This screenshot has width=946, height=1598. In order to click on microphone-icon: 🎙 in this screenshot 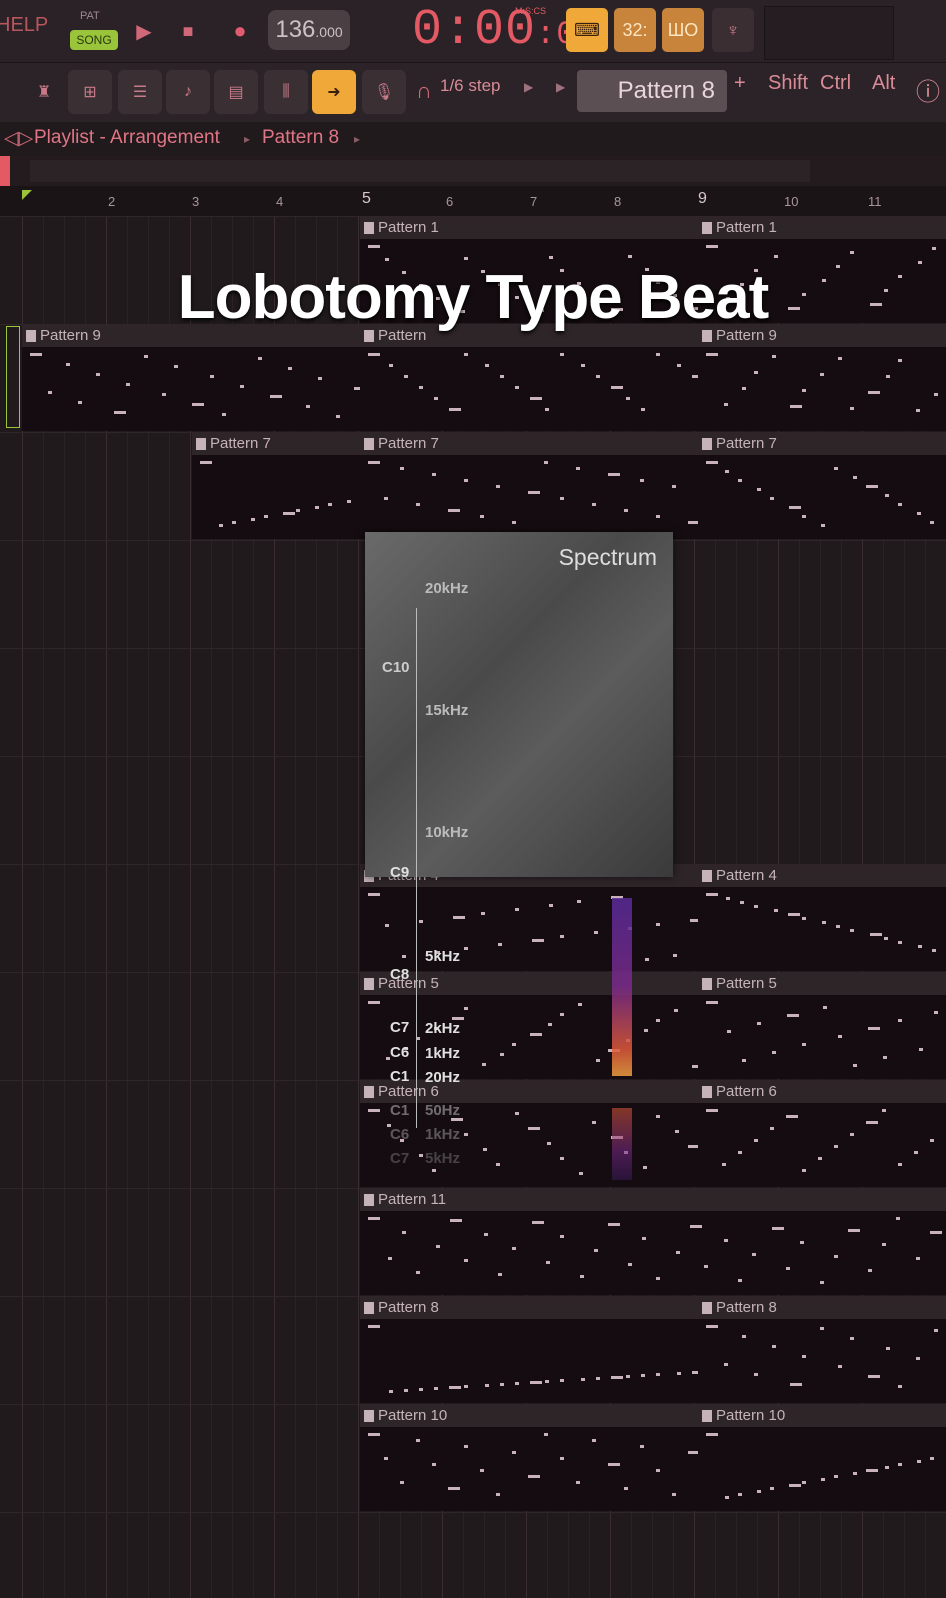, I will do `click(384, 92)`.